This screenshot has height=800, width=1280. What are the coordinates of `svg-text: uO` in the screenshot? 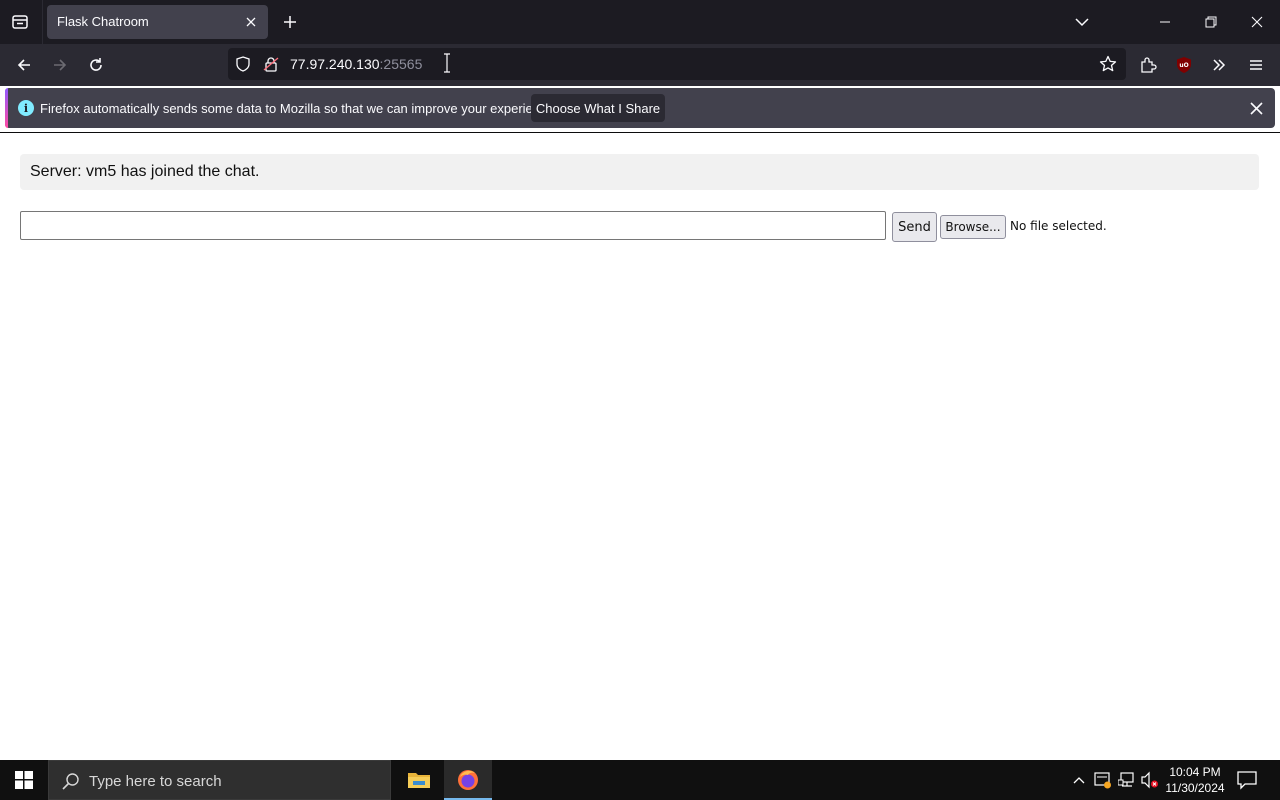 It's located at (1183, 65).